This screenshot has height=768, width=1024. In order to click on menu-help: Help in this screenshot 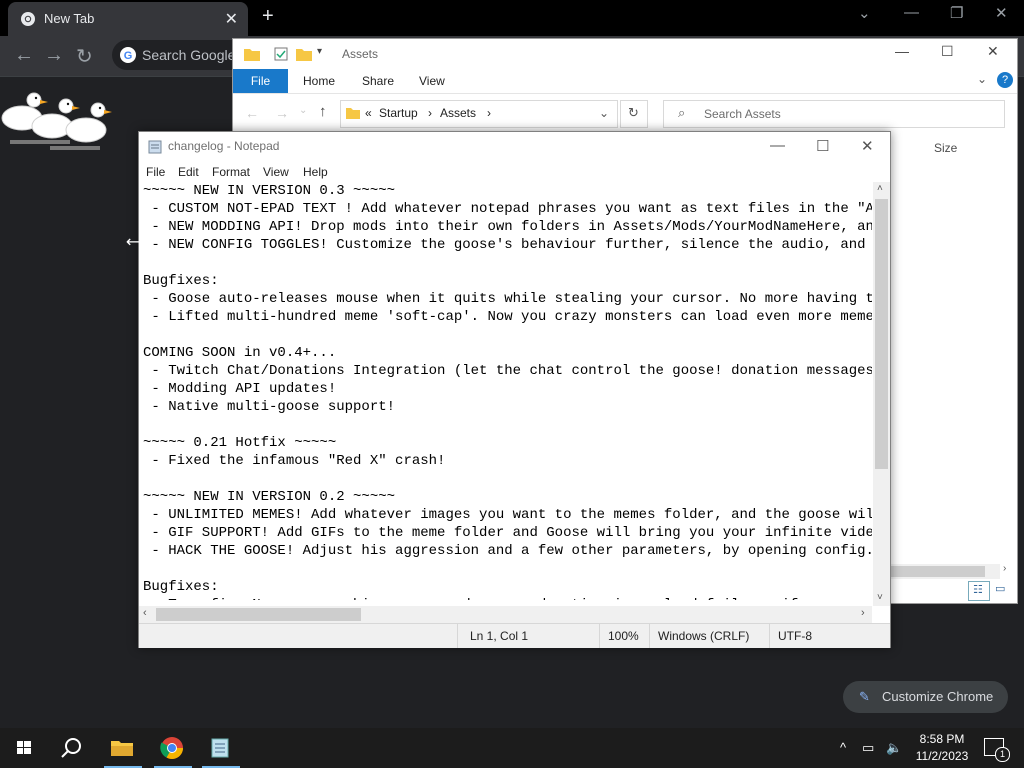, I will do `click(315, 172)`.